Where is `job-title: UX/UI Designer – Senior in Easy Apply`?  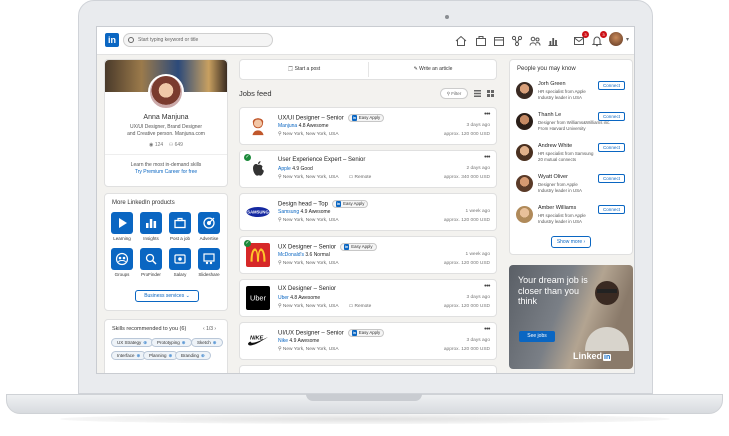 job-title: UX/UI Designer – Senior in Easy Apply is located at coordinates (331, 118).